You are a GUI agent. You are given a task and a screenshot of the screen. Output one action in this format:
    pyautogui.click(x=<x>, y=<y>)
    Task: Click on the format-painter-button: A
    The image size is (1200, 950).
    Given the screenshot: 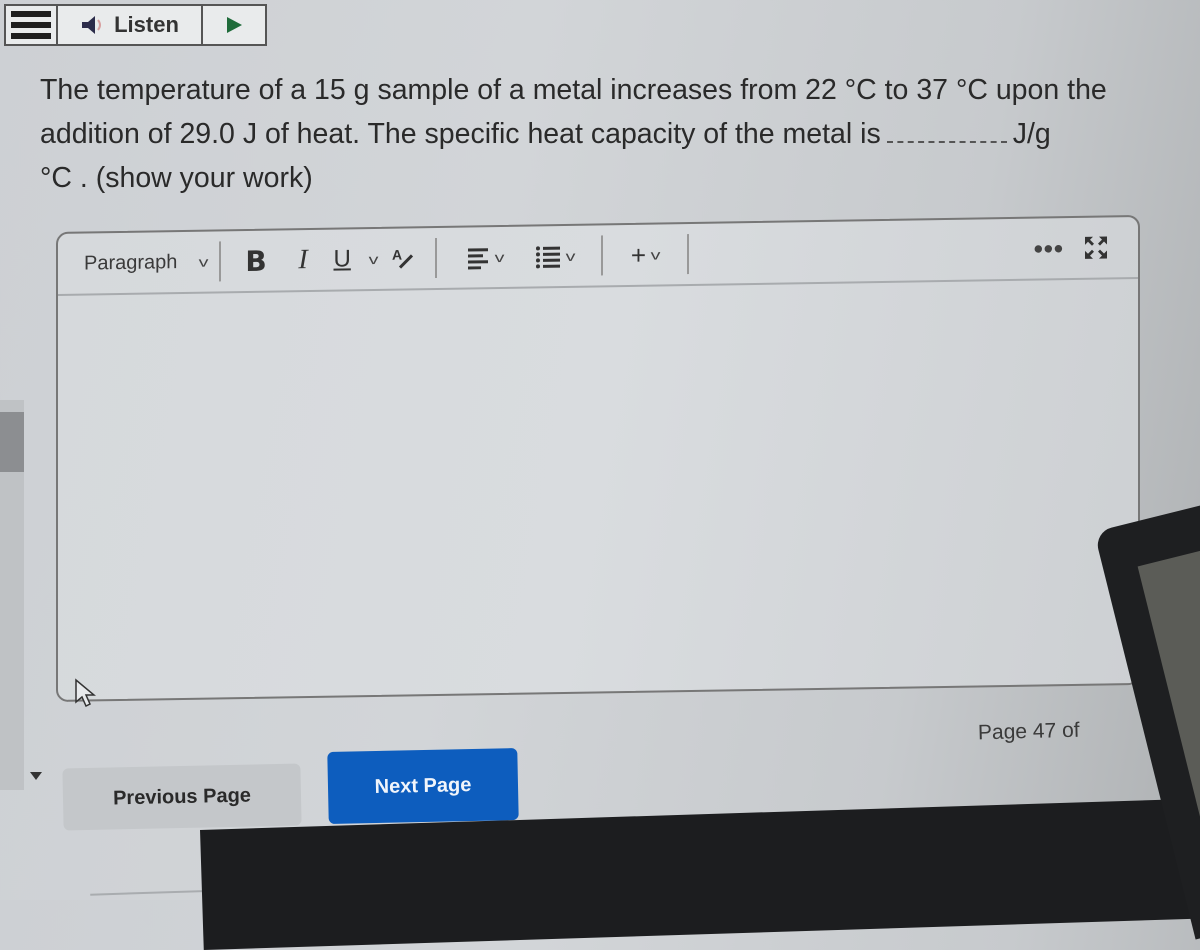 What is the action you would take?
    pyautogui.click(x=403, y=258)
    